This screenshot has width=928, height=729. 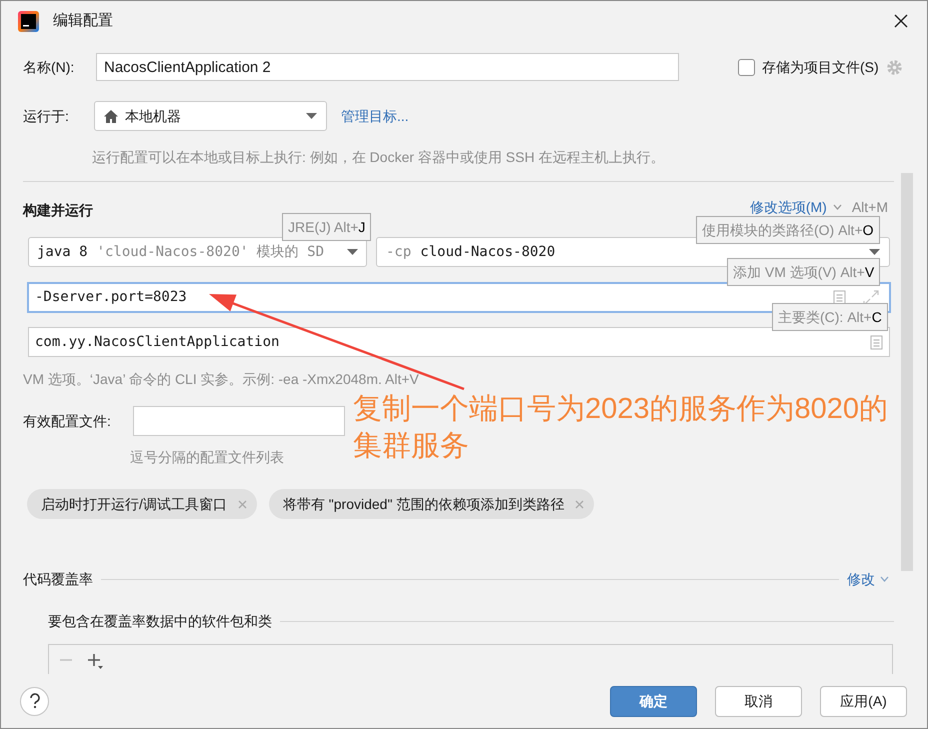 I want to click on app-logo-icon, so click(x=28, y=21).